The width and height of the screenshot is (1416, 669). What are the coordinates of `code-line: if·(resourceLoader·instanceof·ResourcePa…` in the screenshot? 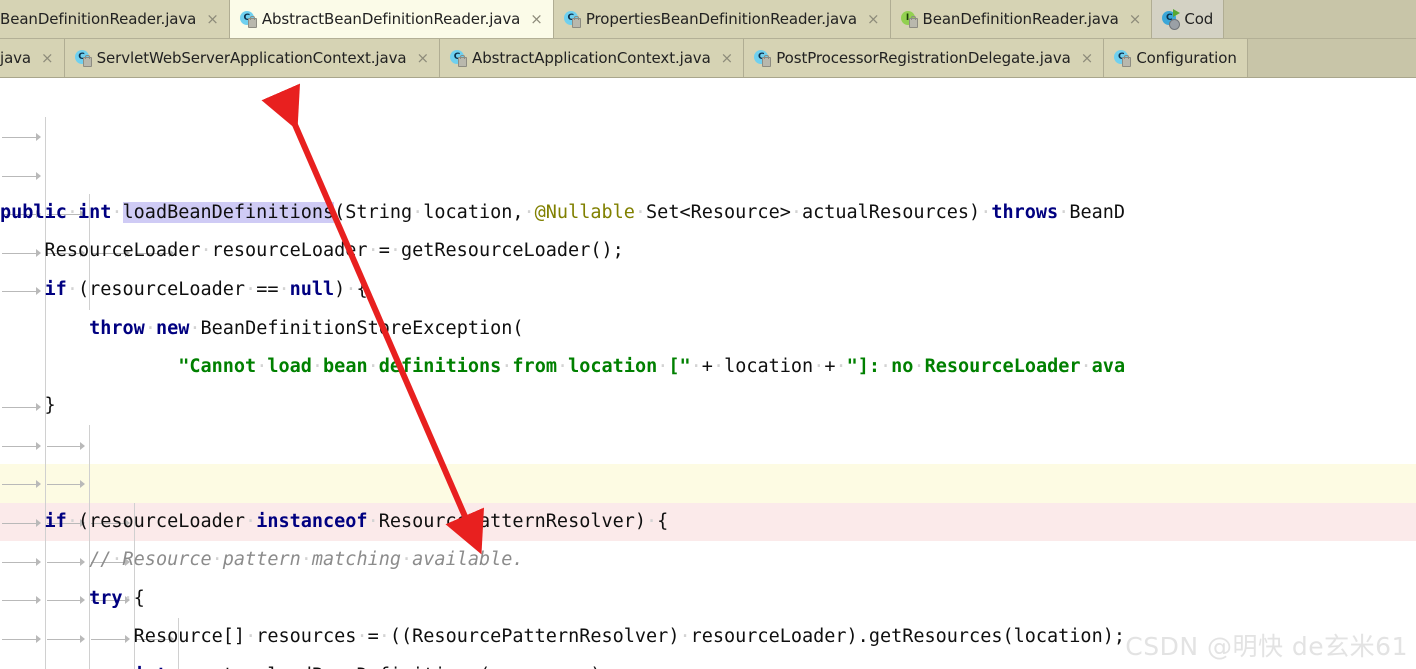 It's located at (708, 522).